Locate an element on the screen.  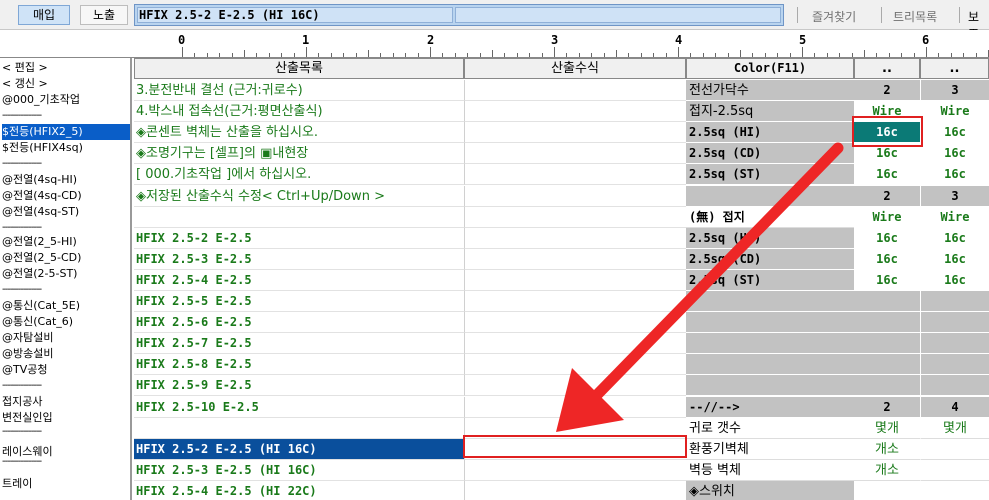
left-panel-item: 트레이 is located at coordinates (66, 484).